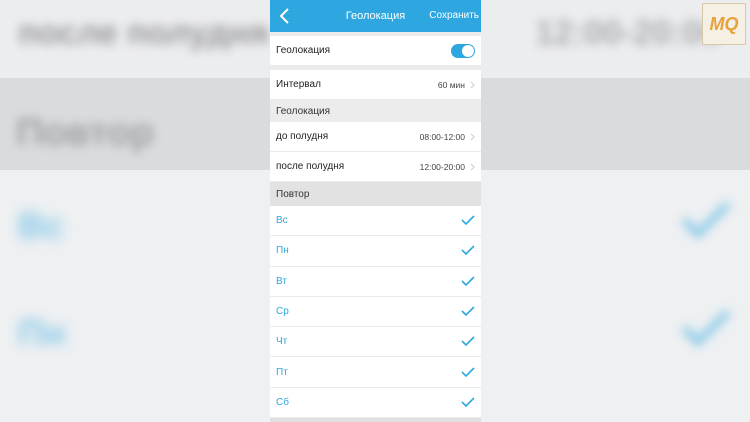  I want to click on toggle-knob, so click(468, 50).